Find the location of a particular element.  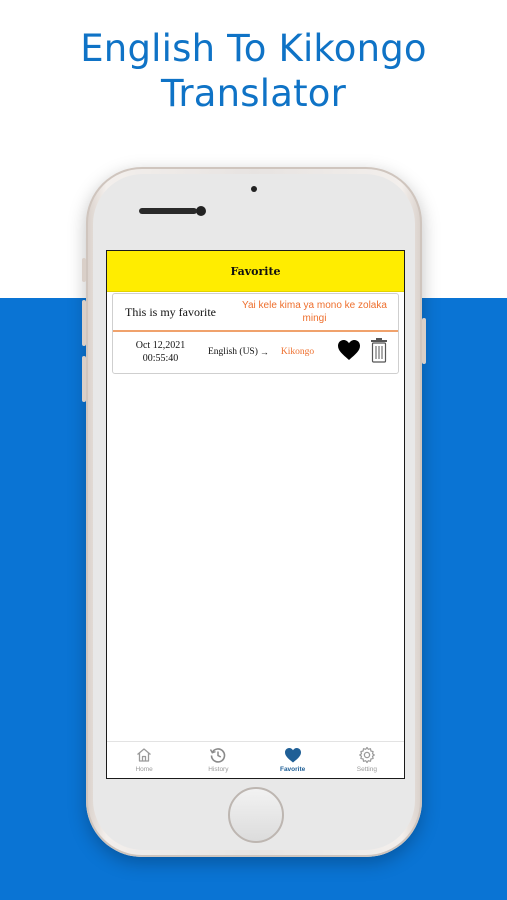

bottom-tab-bar: Home History Favorite Setting is located at coordinates (255, 759).